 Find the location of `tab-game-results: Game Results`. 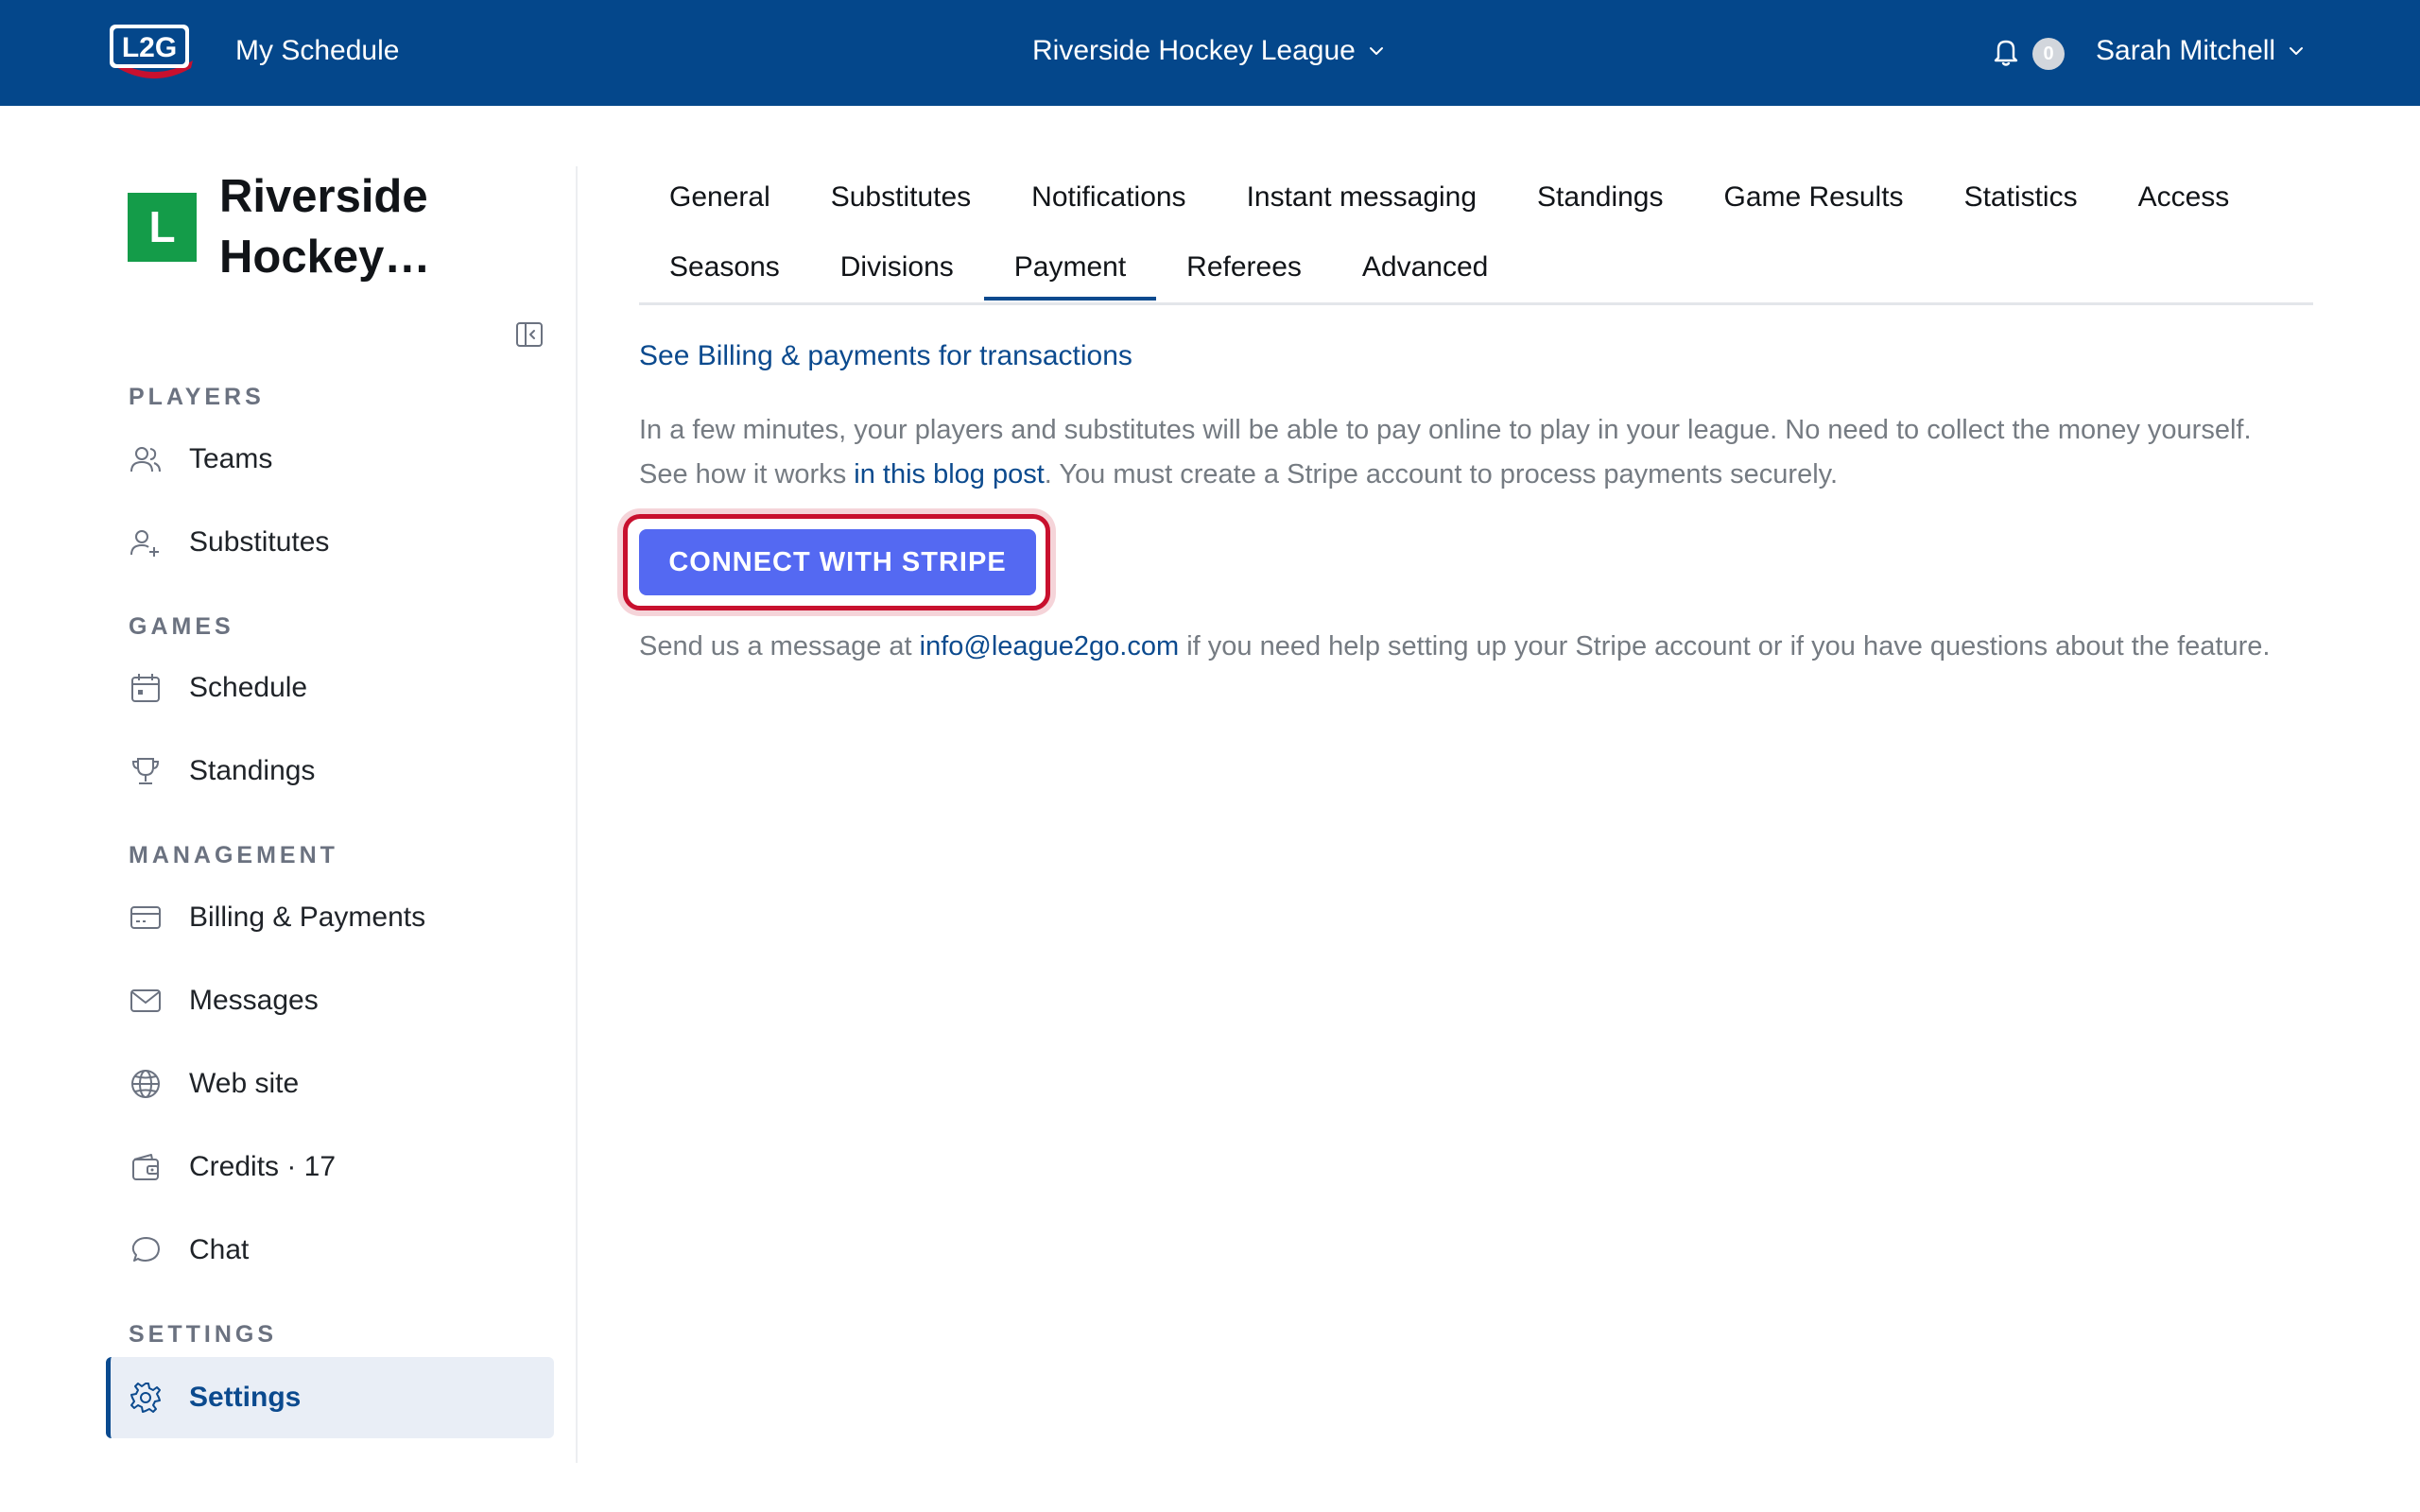

tab-game-results: Game Results is located at coordinates (1813, 197).